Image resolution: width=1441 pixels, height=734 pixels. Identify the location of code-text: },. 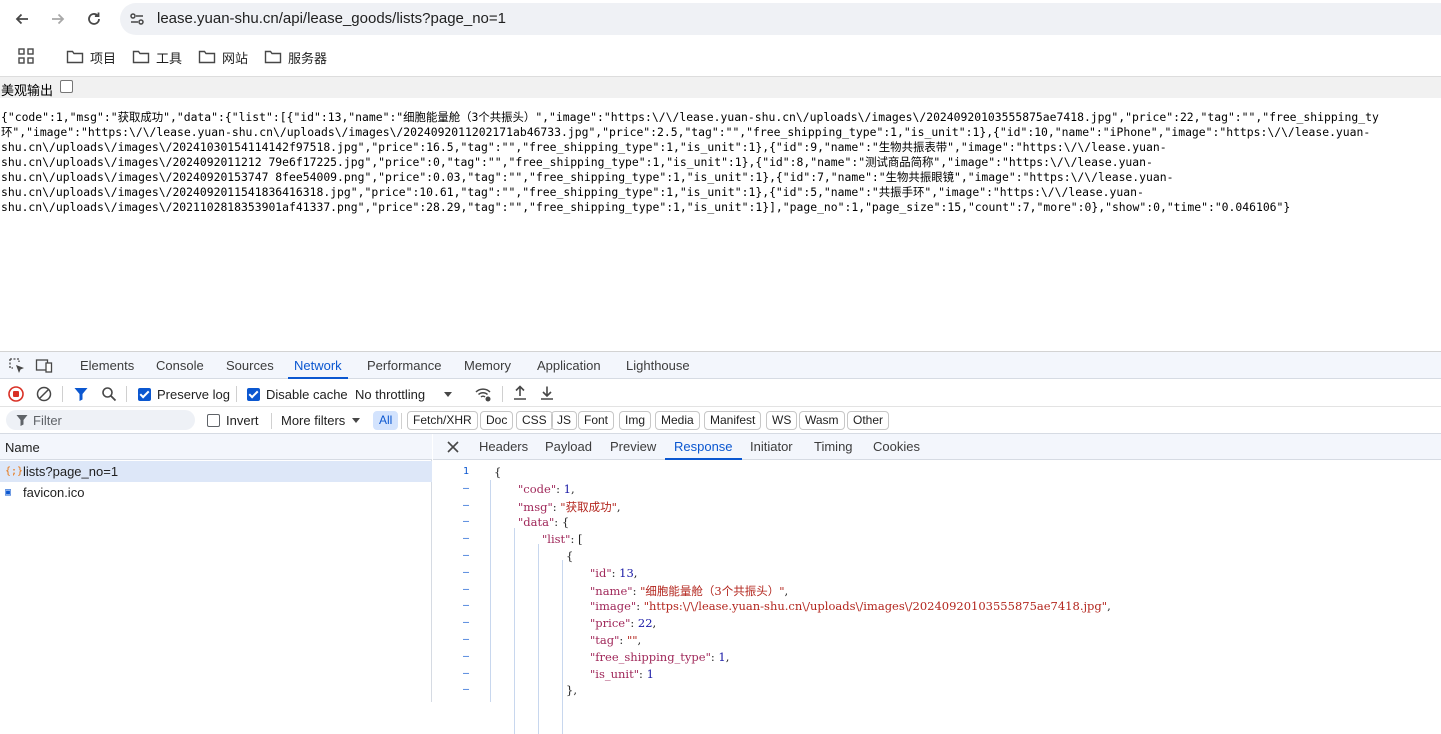
(571, 690).